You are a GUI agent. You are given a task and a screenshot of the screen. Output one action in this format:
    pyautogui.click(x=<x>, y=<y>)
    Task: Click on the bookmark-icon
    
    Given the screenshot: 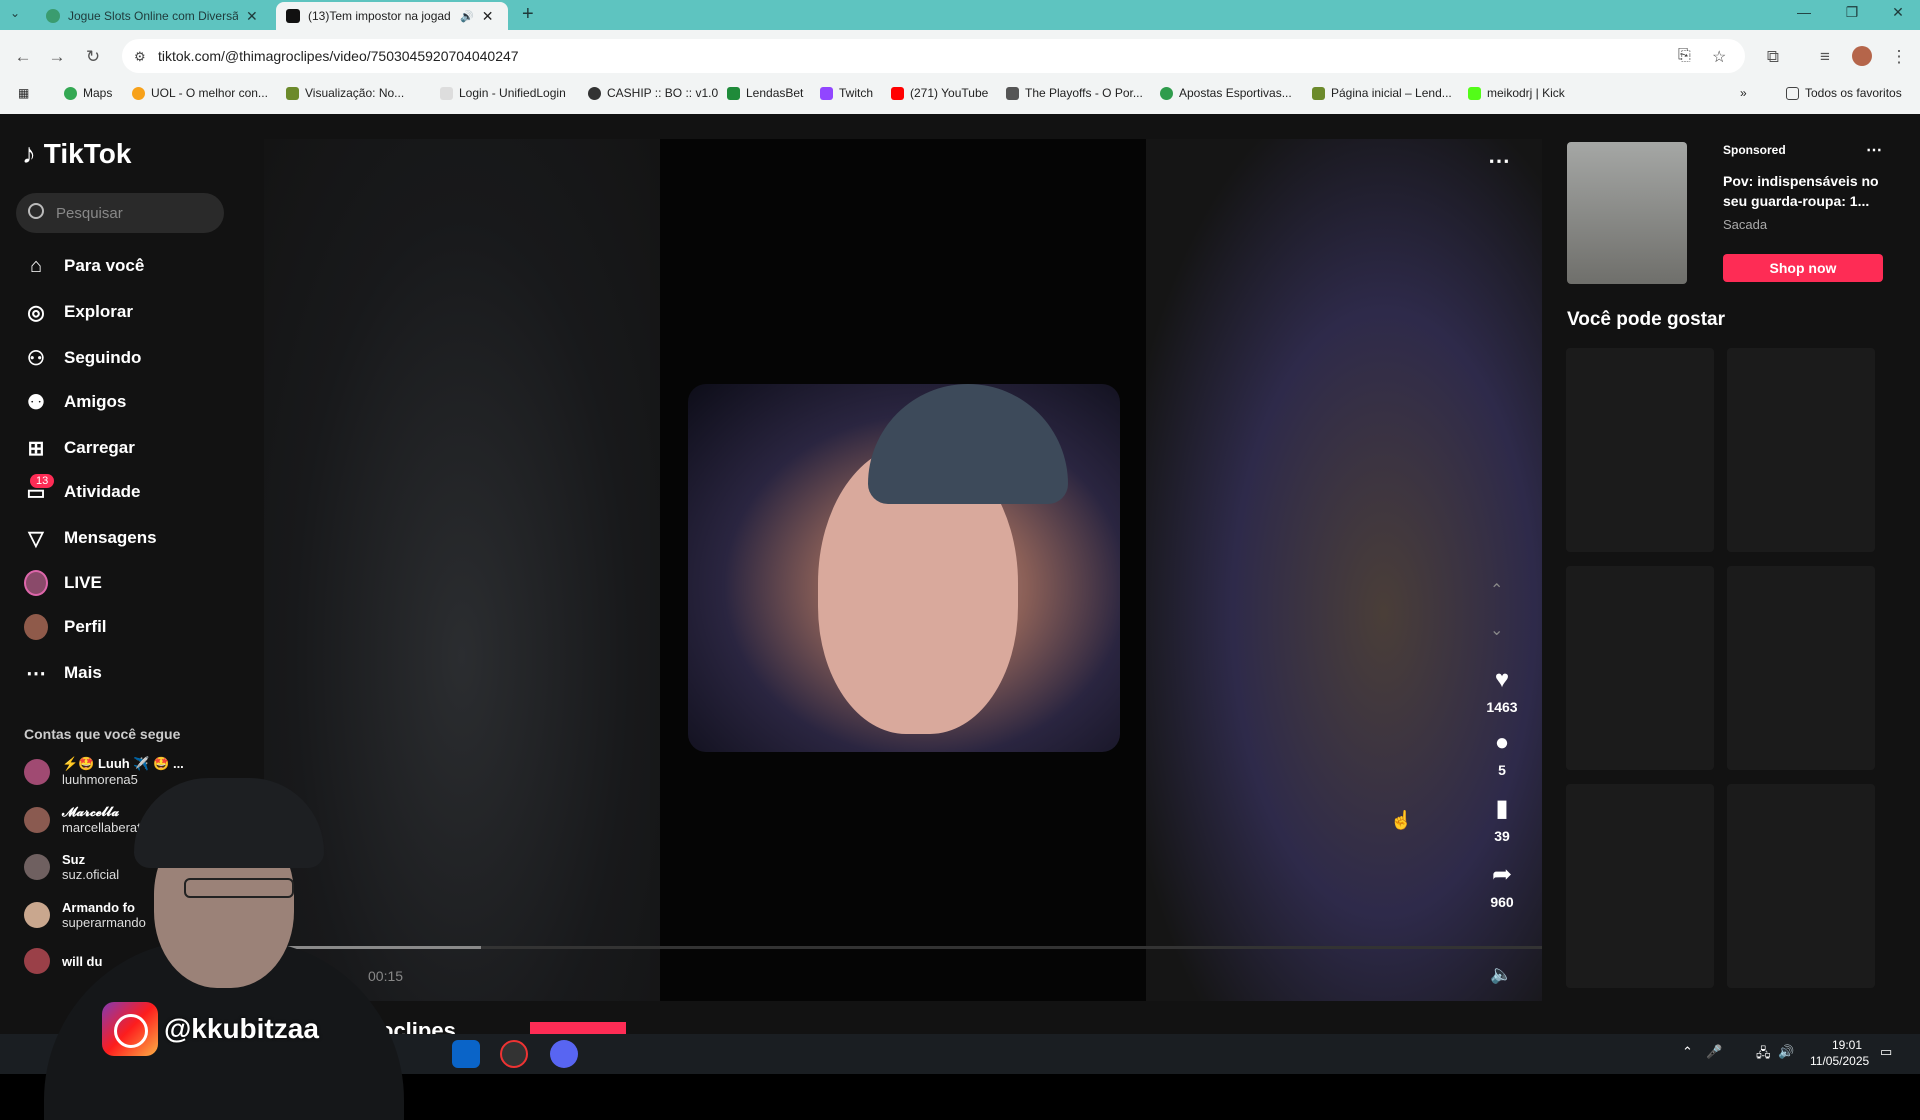 What is the action you would take?
    pyautogui.click(x=1318, y=93)
    